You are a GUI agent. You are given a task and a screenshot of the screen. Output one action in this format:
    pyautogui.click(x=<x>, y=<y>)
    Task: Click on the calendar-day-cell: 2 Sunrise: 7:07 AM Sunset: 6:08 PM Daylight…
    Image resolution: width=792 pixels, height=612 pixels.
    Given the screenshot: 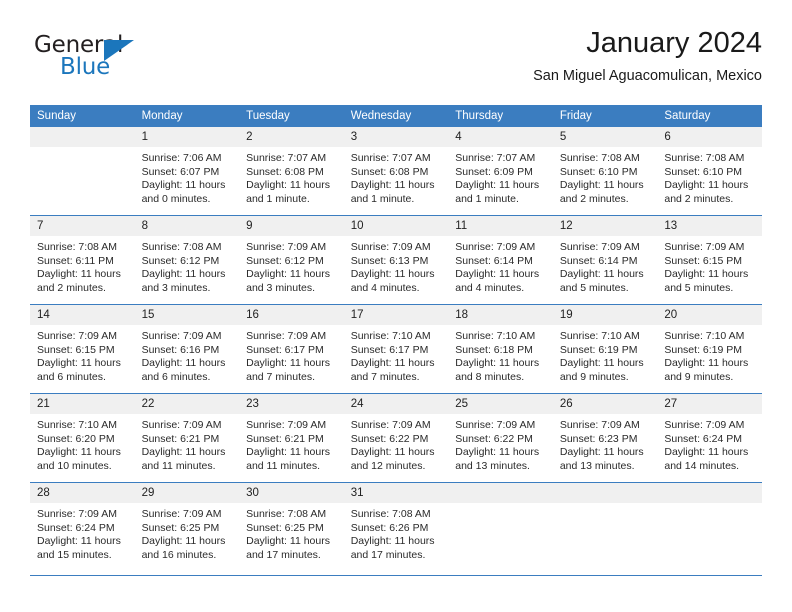 What is the action you would take?
    pyautogui.click(x=291, y=171)
    